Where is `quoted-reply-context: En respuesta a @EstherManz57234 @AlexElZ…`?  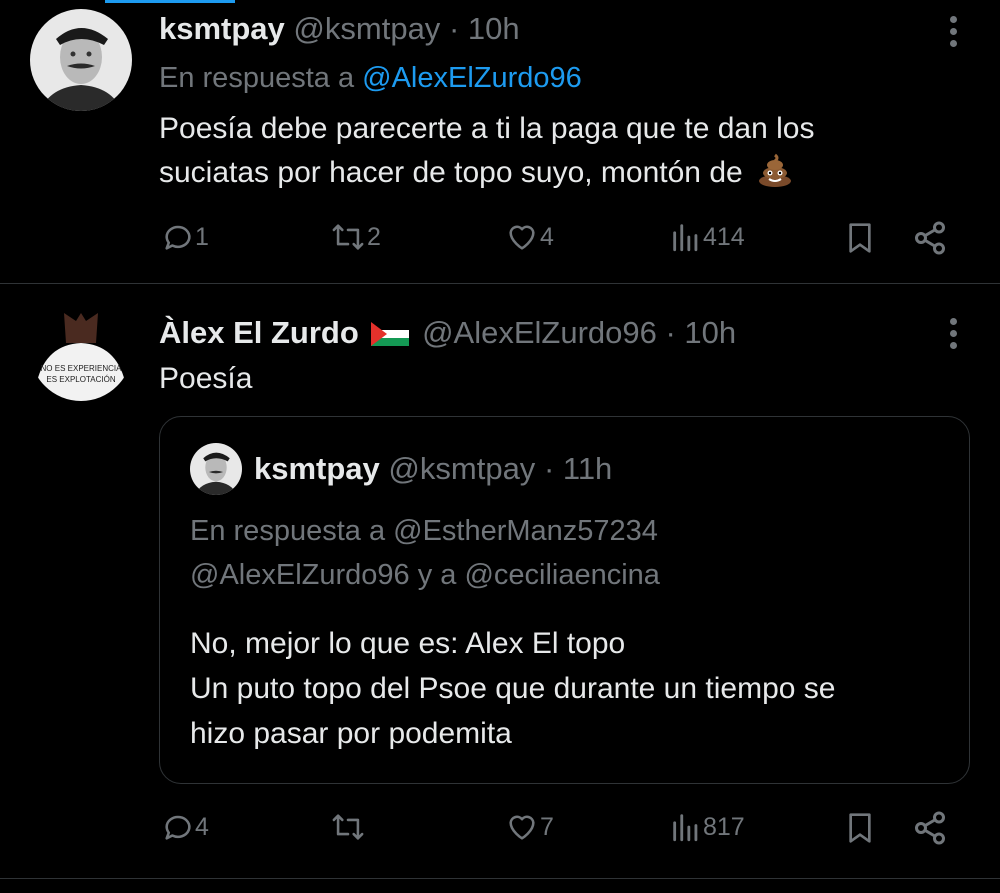 quoted-reply-context: En respuesta a @EstherManz57234 @AlexElZ… is located at coordinates (425, 553).